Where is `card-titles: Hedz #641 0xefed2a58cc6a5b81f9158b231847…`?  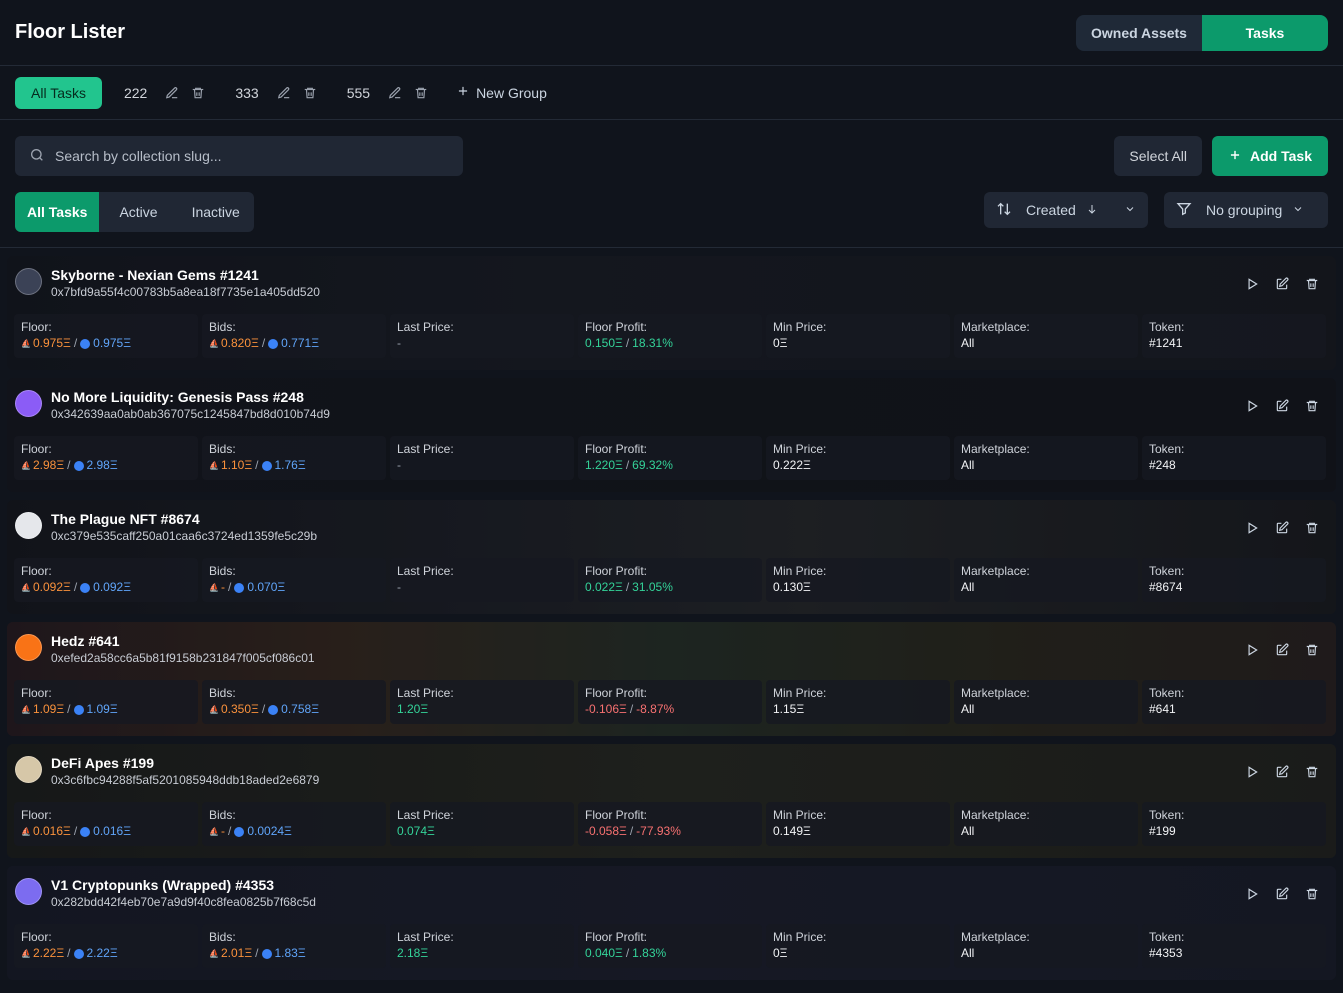 card-titles: Hedz #641 0xefed2a58cc6a5b81f9158b231847… is located at coordinates (645, 649).